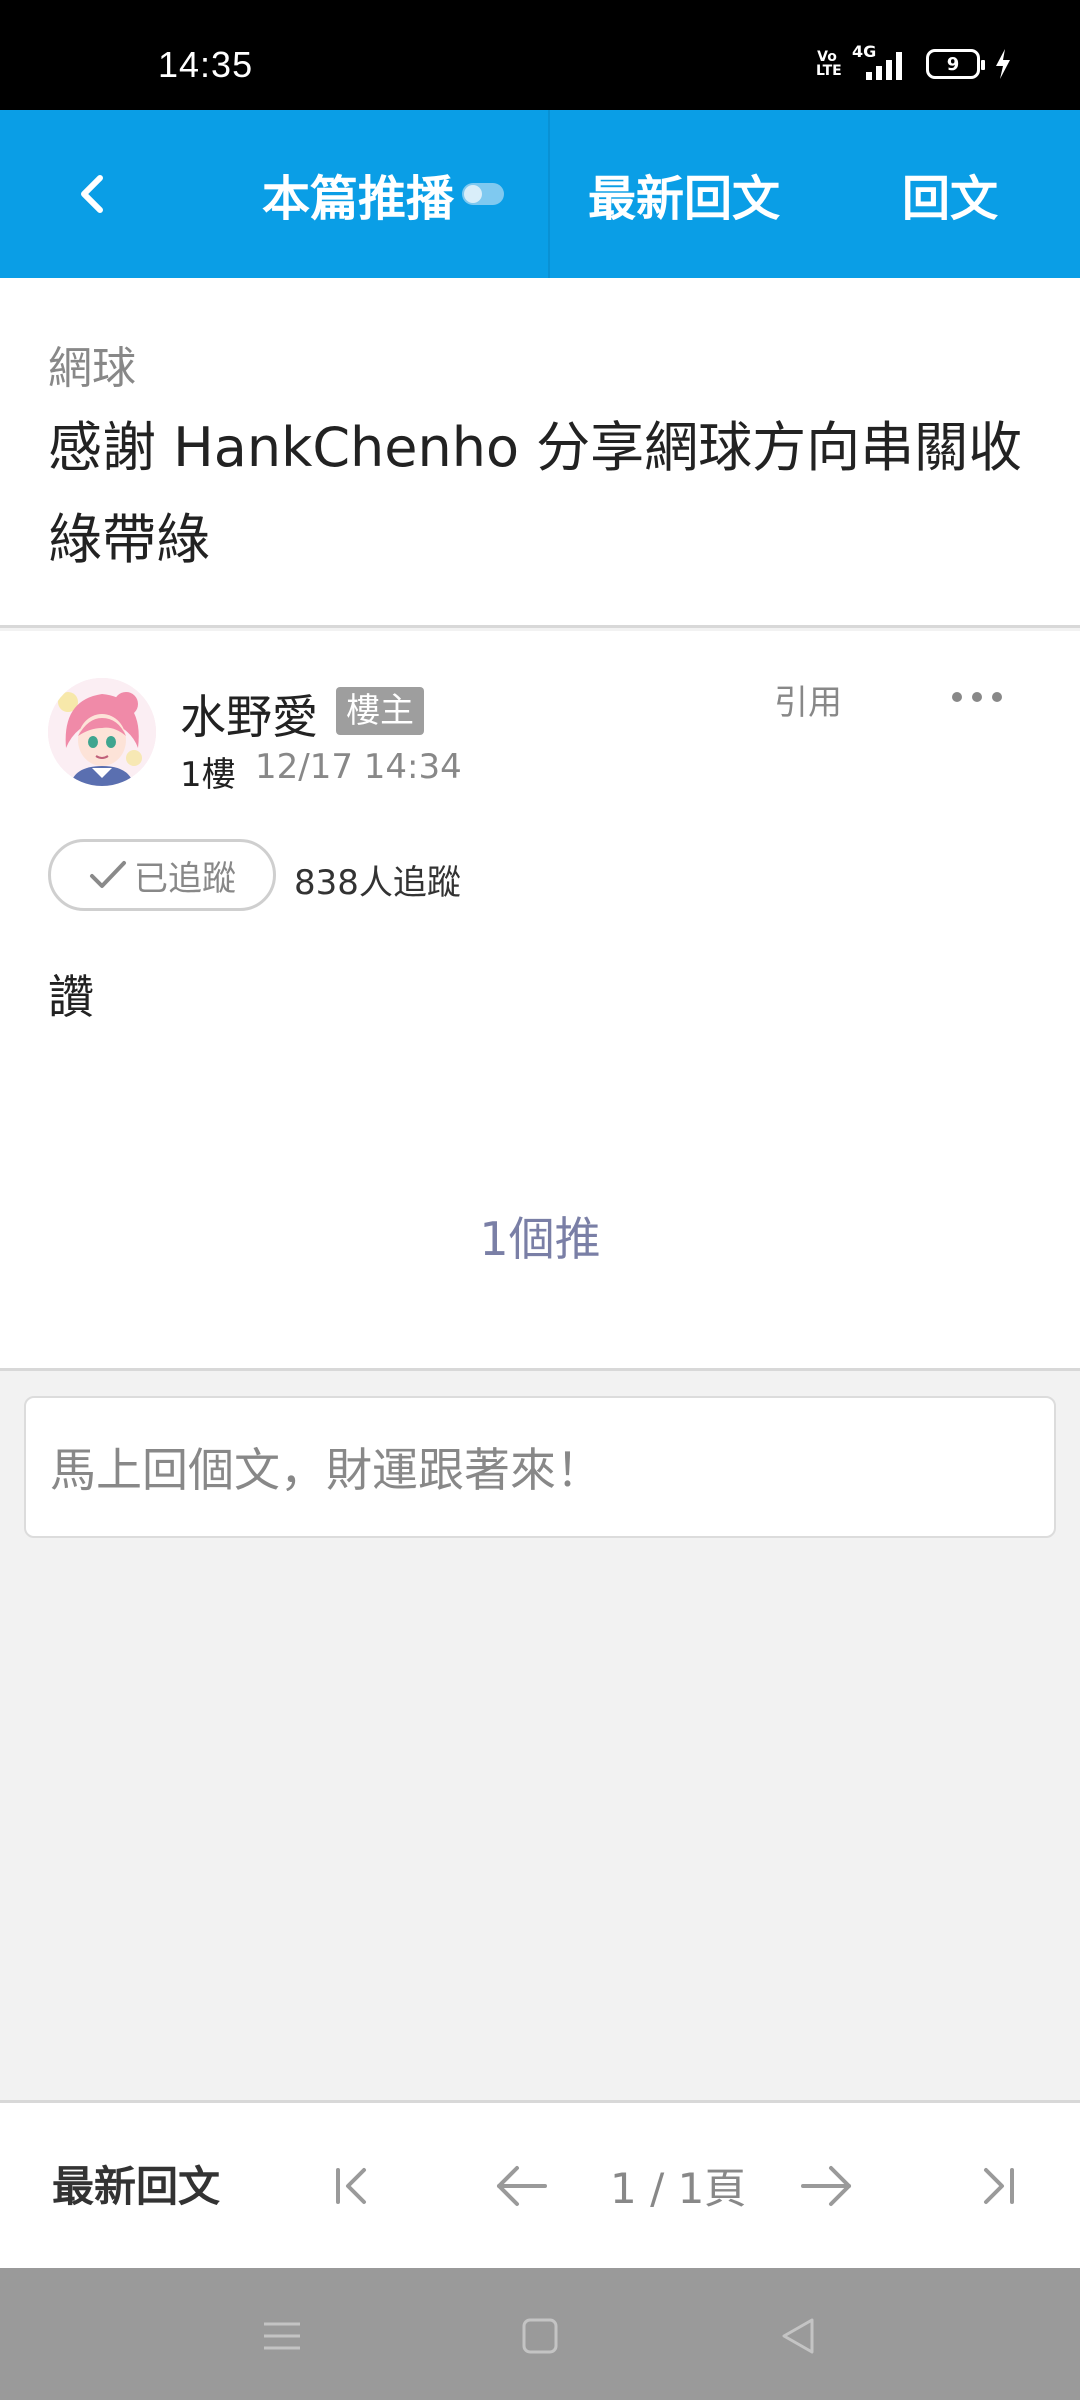 This screenshot has height=2400, width=1080. Describe the element at coordinates (108, 874) in the screenshot. I see `checkmark-icon` at that location.